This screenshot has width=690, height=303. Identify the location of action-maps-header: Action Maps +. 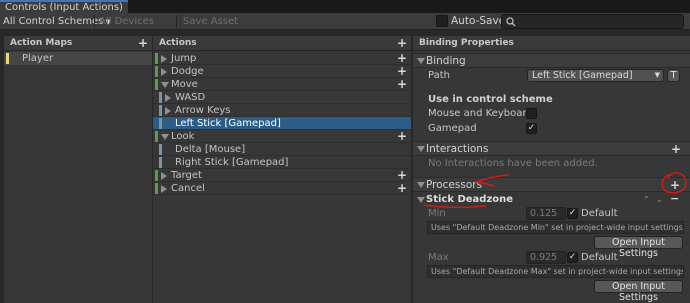
(78, 43).